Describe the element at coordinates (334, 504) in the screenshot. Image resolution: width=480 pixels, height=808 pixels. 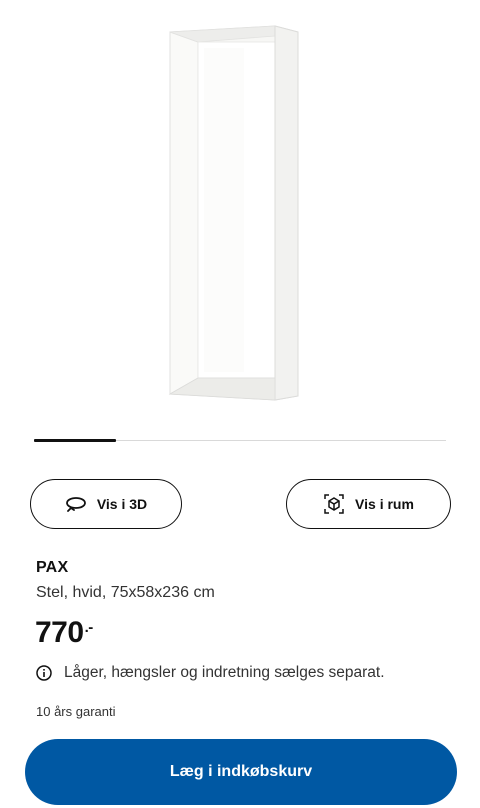
I see `ar-cube-icon` at that location.